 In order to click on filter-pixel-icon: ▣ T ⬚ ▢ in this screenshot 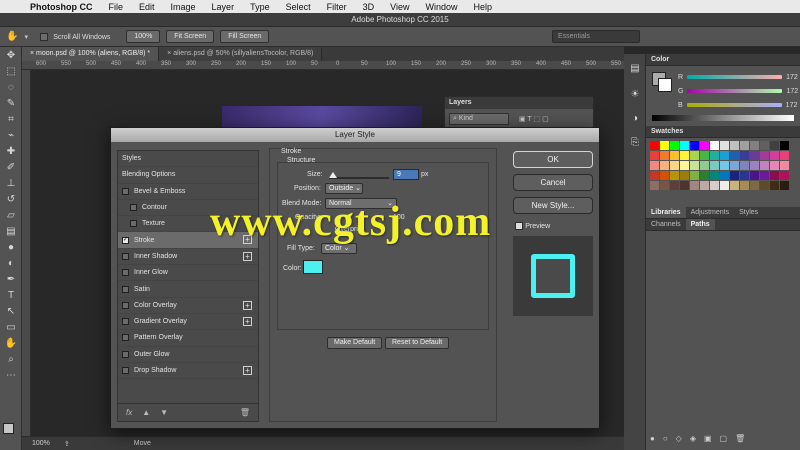, I will do `click(534, 119)`.